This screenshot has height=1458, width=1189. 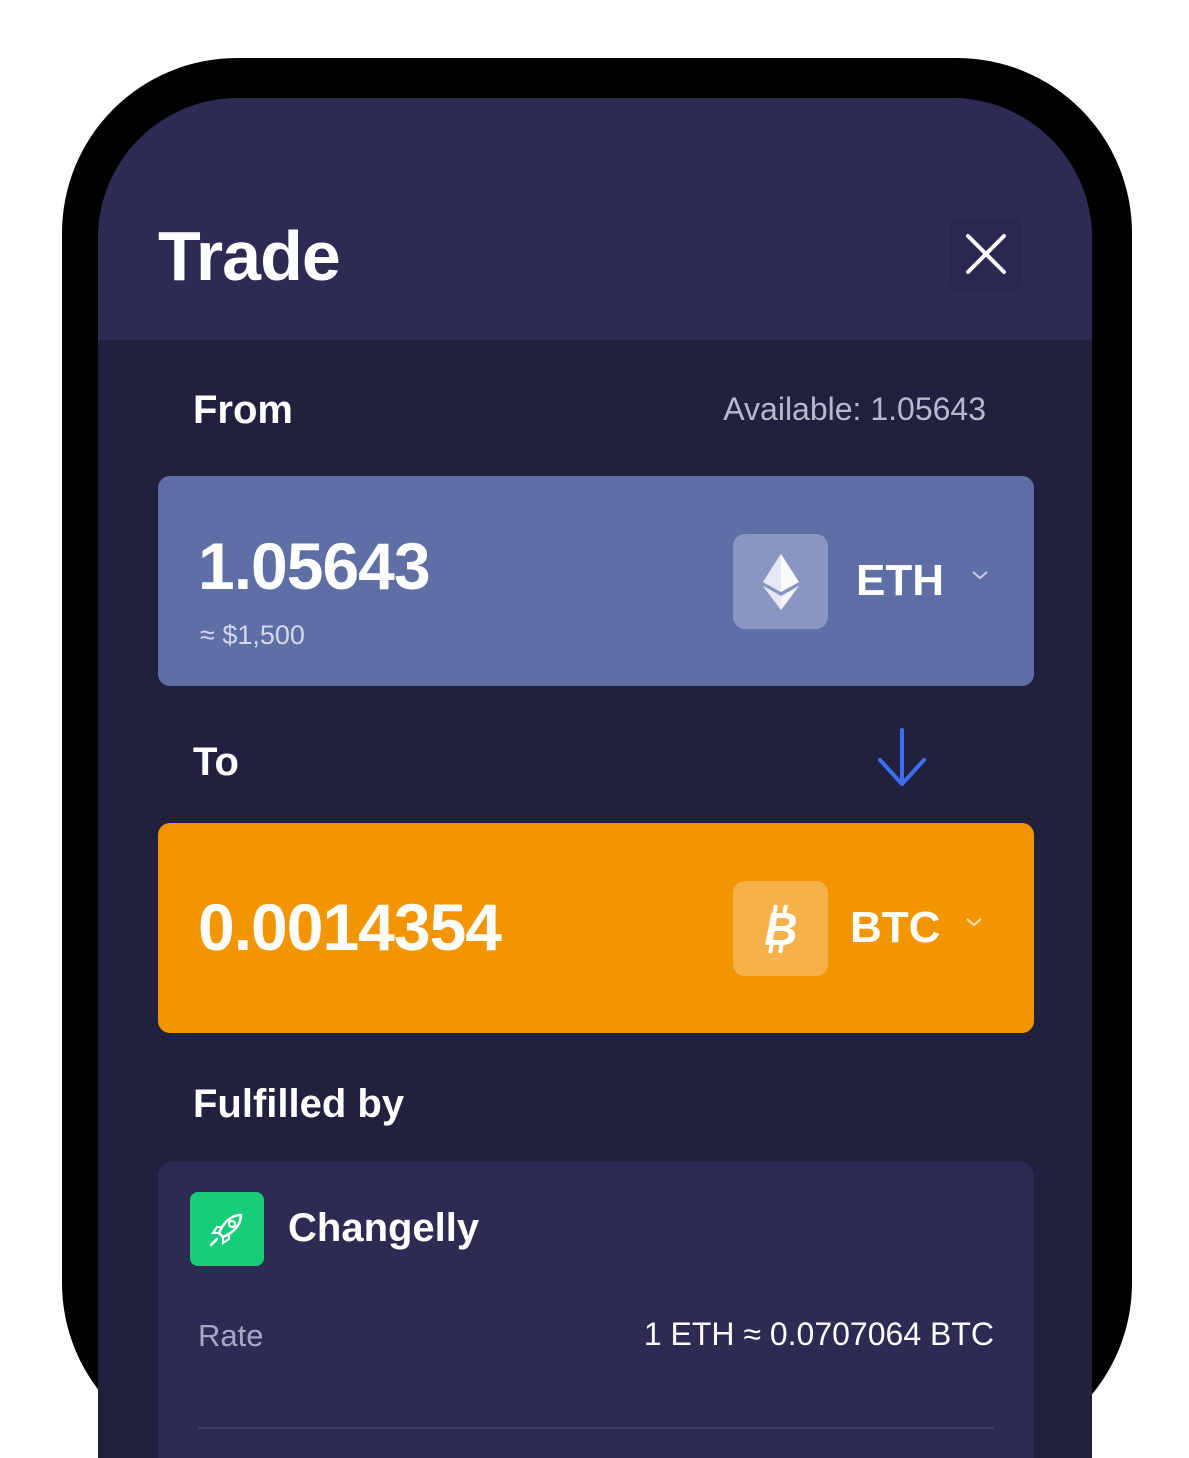 I want to click on provider-logo, so click(x=227, y=1229).